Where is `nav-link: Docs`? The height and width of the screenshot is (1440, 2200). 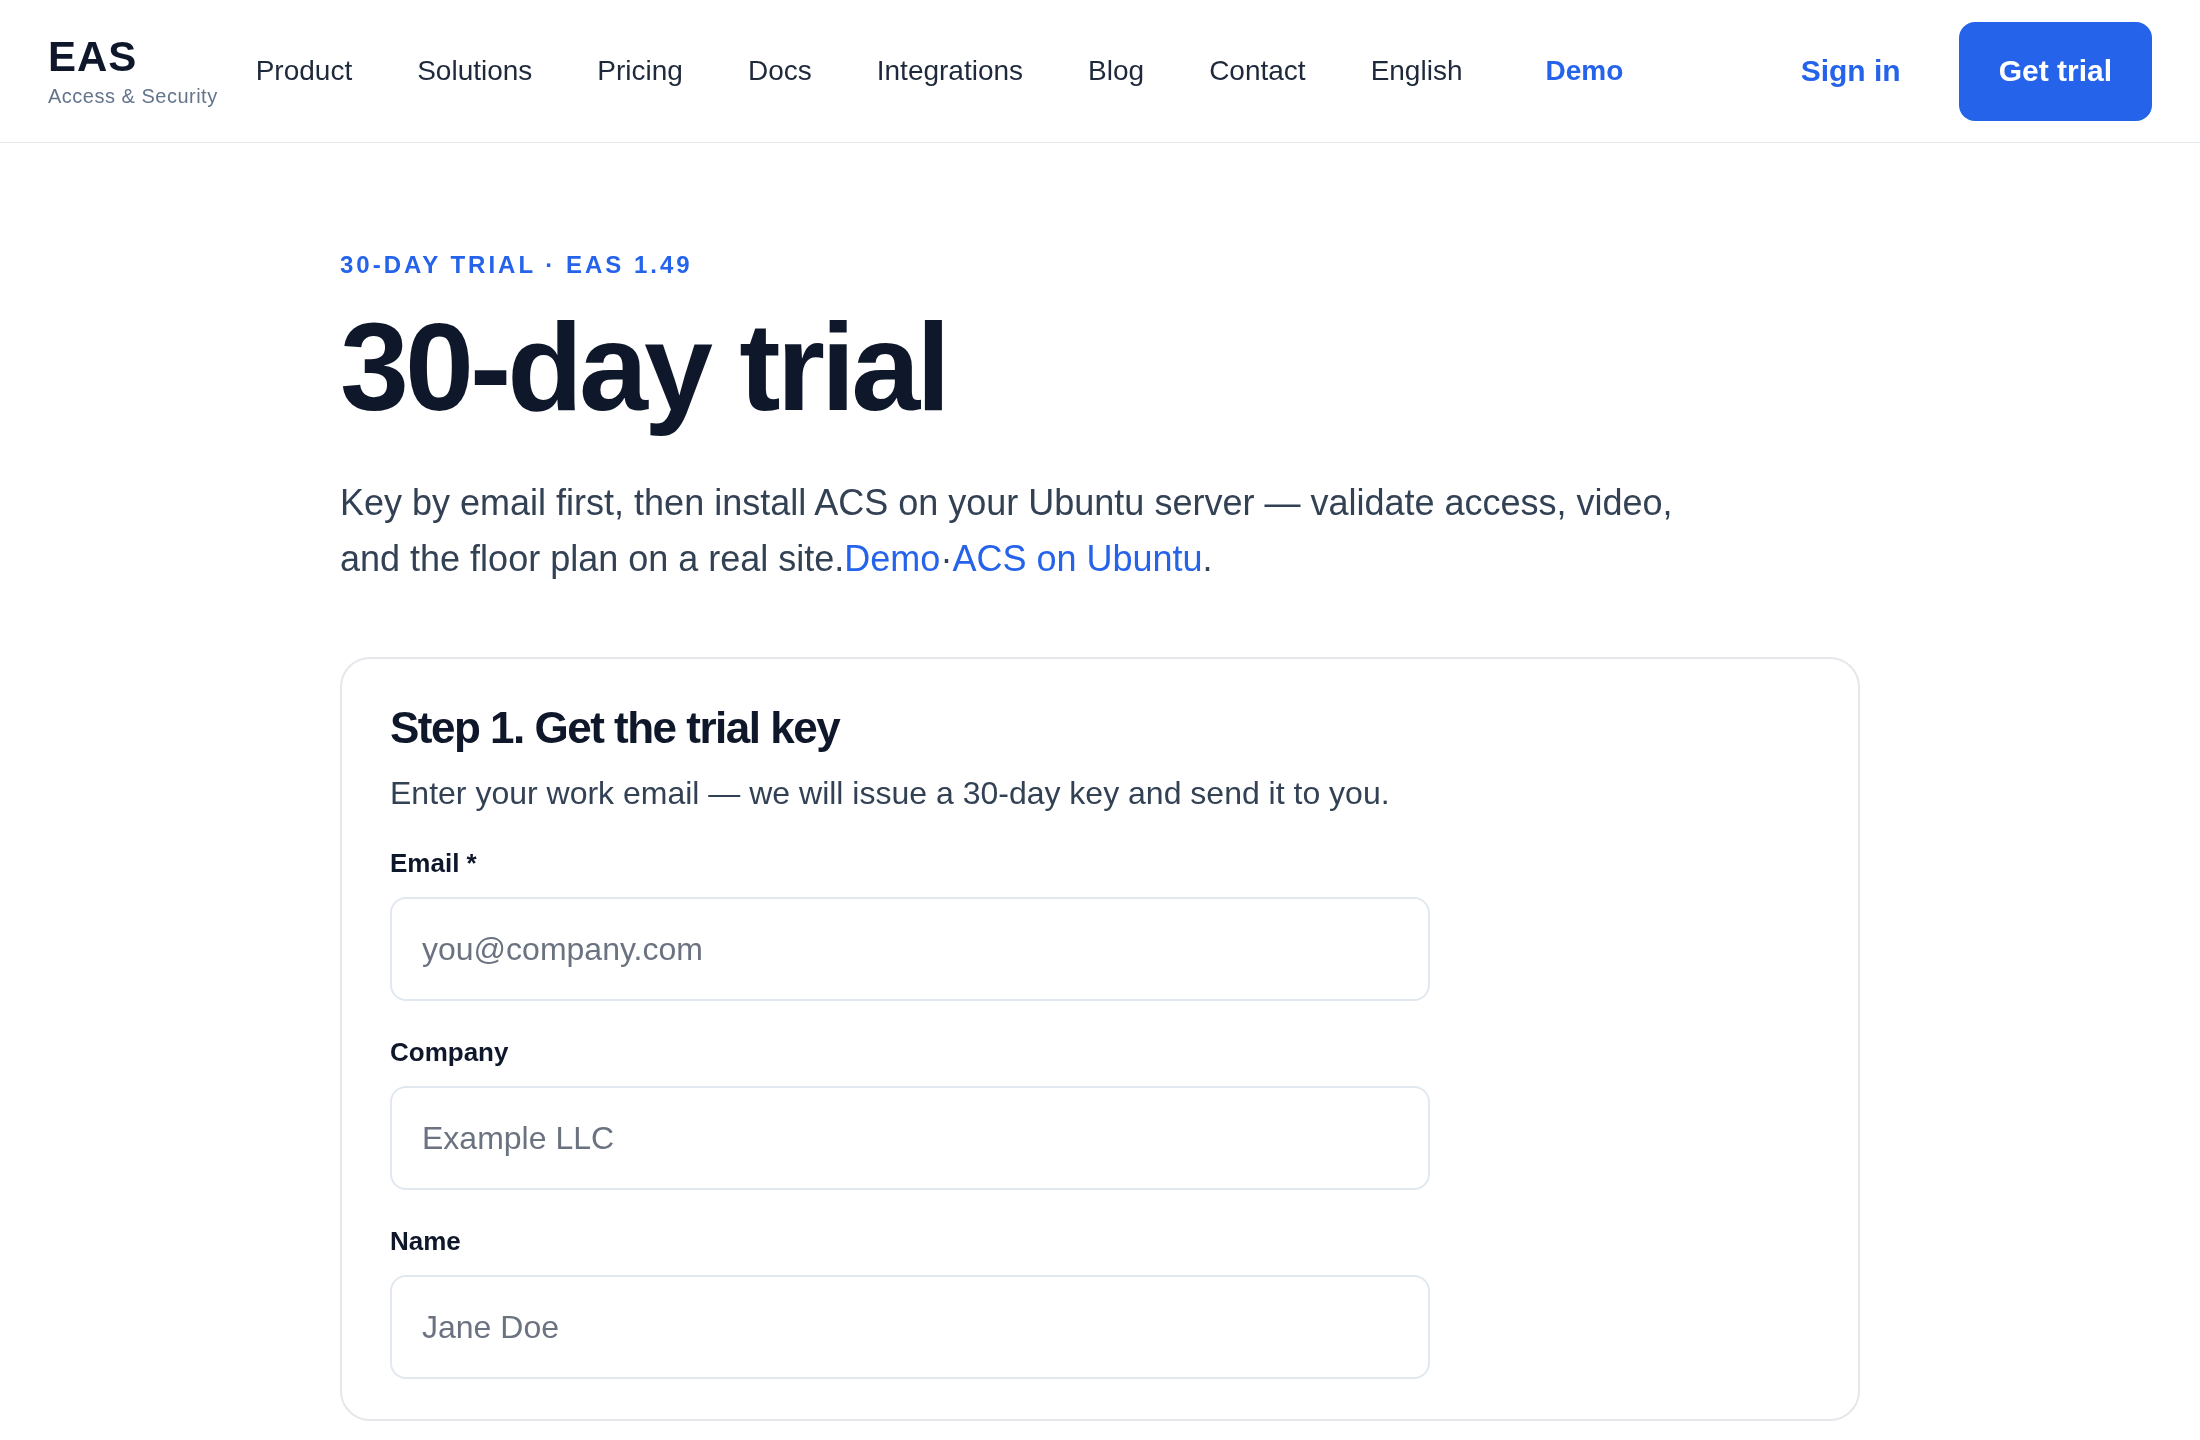
nav-link: Docs is located at coordinates (779, 71).